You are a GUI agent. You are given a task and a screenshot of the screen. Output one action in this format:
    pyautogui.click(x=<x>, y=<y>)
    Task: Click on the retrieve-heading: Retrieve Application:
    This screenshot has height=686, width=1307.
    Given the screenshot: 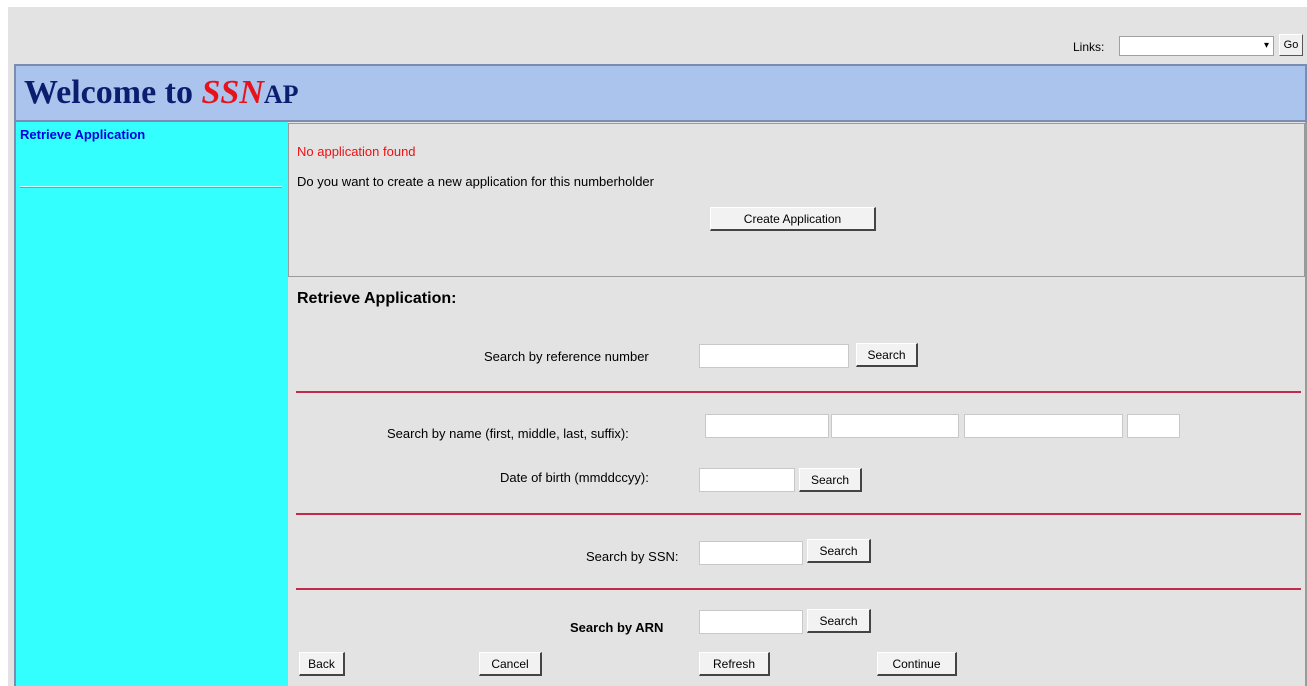 What is the action you would take?
    pyautogui.click(x=377, y=298)
    